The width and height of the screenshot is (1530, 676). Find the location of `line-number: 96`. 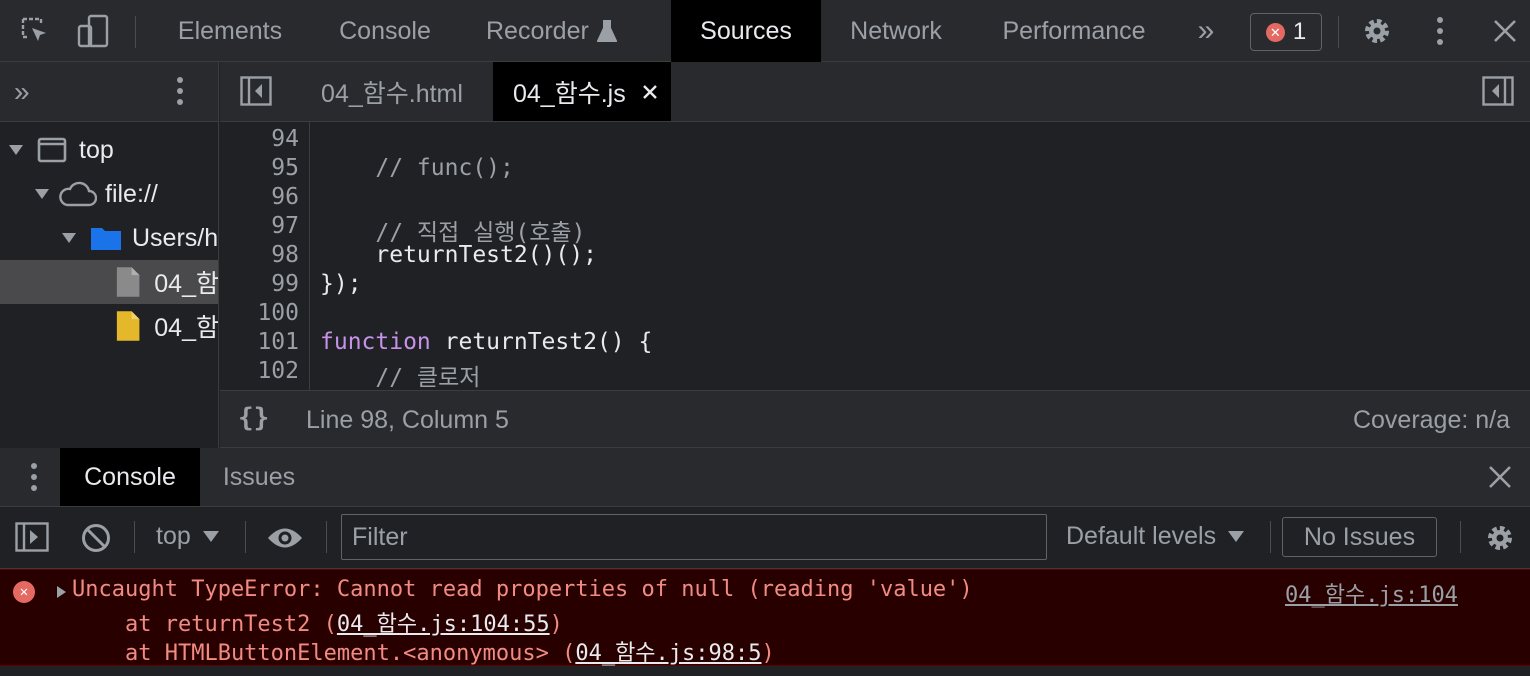

line-number: 96 is located at coordinates (285, 197).